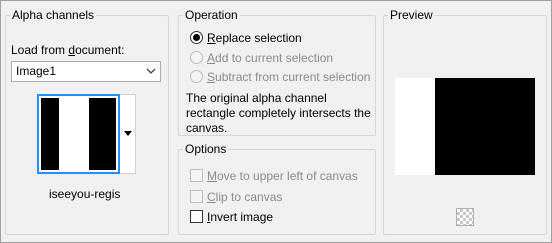 This screenshot has height=243, width=552. What do you see at coordinates (282, 176) in the screenshot?
I see `move-to-upper-left-label: Move to upper left of canvas` at bounding box center [282, 176].